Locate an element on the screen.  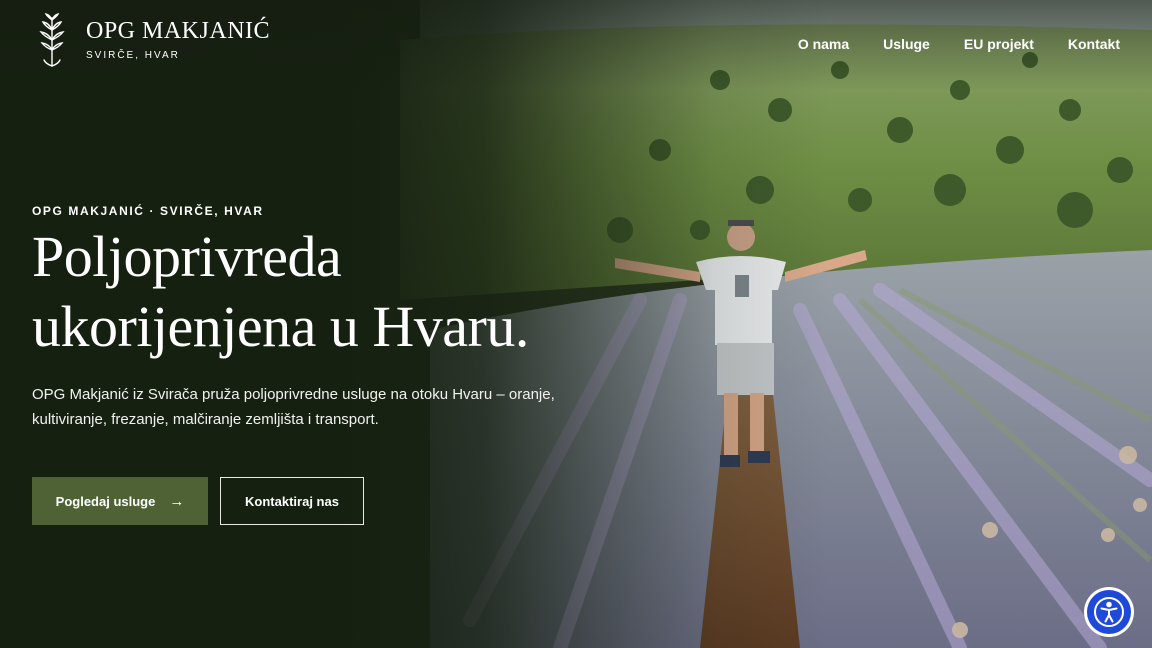
site-logo: OPG MAKJANIĆ SVIRČE, HVAR is located at coordinates (153, 40).